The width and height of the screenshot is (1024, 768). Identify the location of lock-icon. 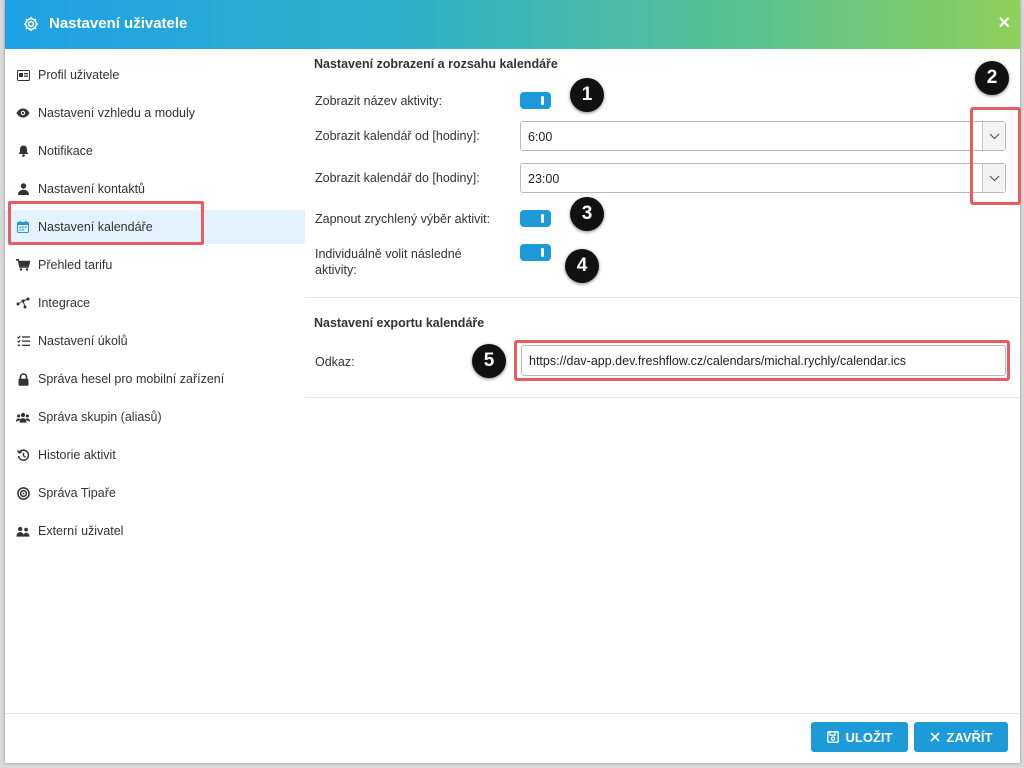
(23, 379).